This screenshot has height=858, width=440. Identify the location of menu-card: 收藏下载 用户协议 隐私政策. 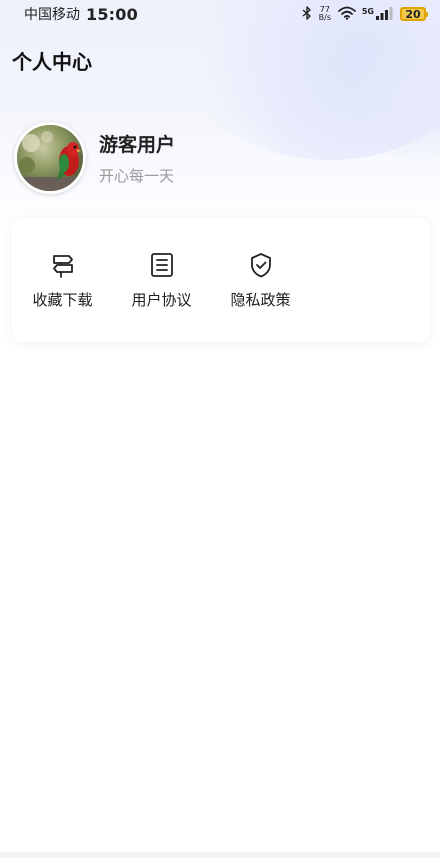
(221, 280).